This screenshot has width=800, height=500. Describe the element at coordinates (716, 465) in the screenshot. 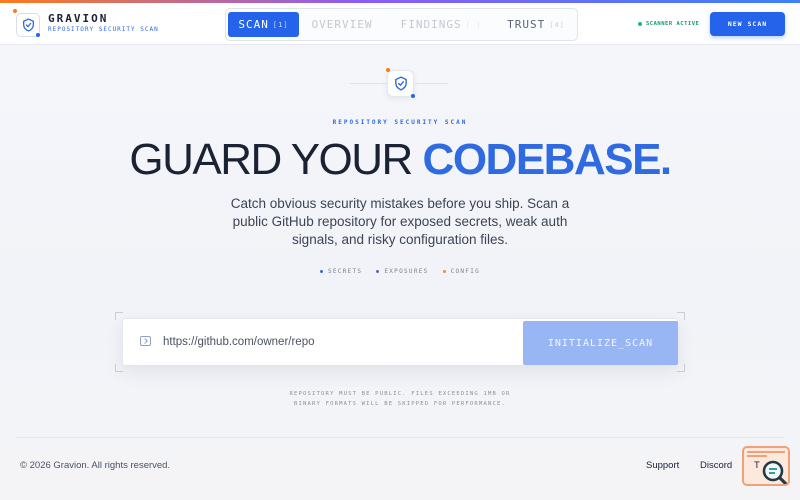

I see `footer-link-discord: Discord` at that location.